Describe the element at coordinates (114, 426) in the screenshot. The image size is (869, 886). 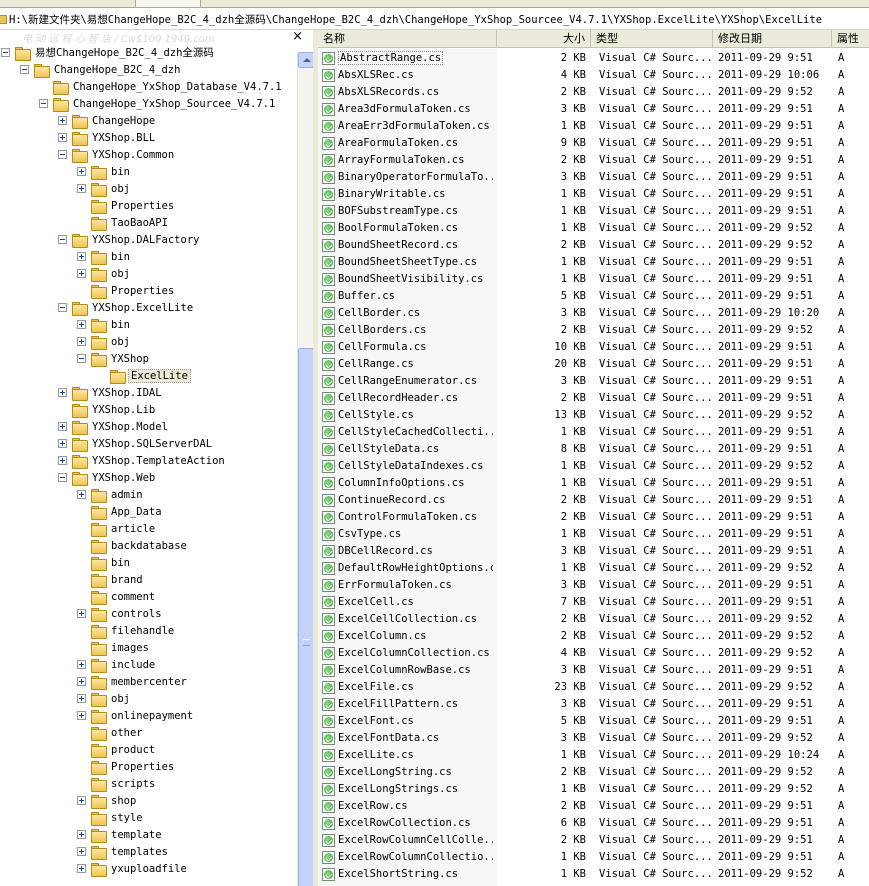
I see `tree-item: YXShop.Model` at that location.